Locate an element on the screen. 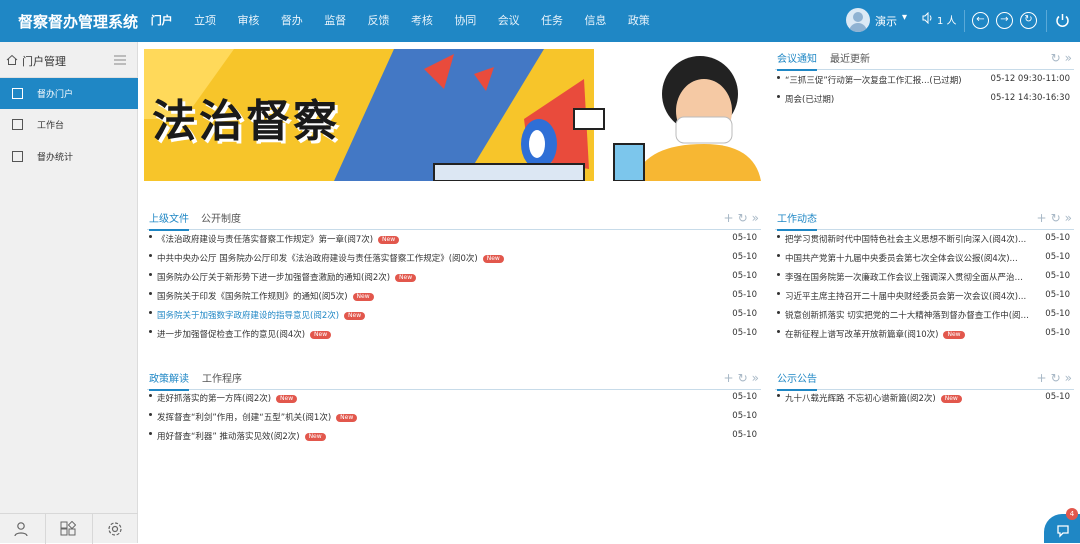 The image size is (1080, 544). item-title: 发挥督查“利剑”作用，创建“五型”机关(阅1次) New is located at coordinates (257, 417).